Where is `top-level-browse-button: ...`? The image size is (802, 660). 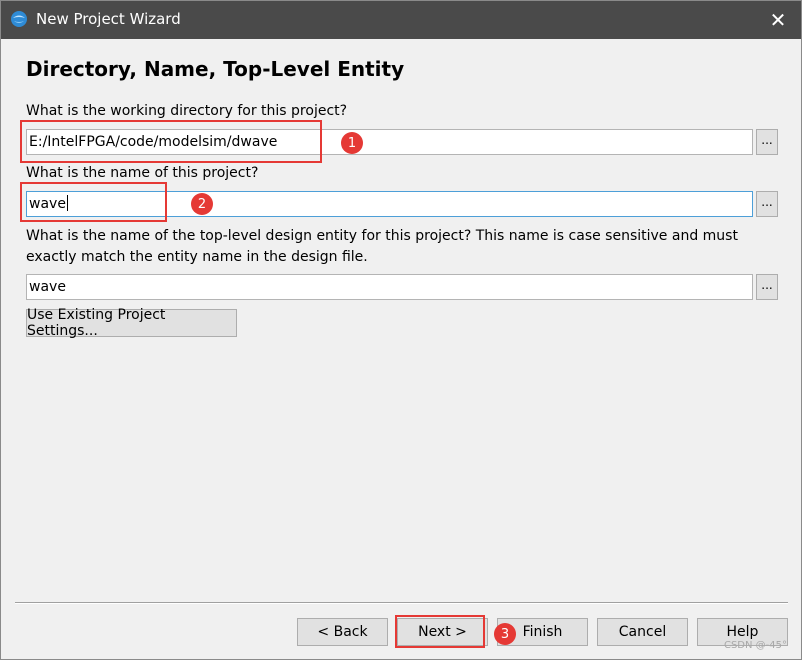 top-level-browse-button: ... is located at coordinates (767, 287).